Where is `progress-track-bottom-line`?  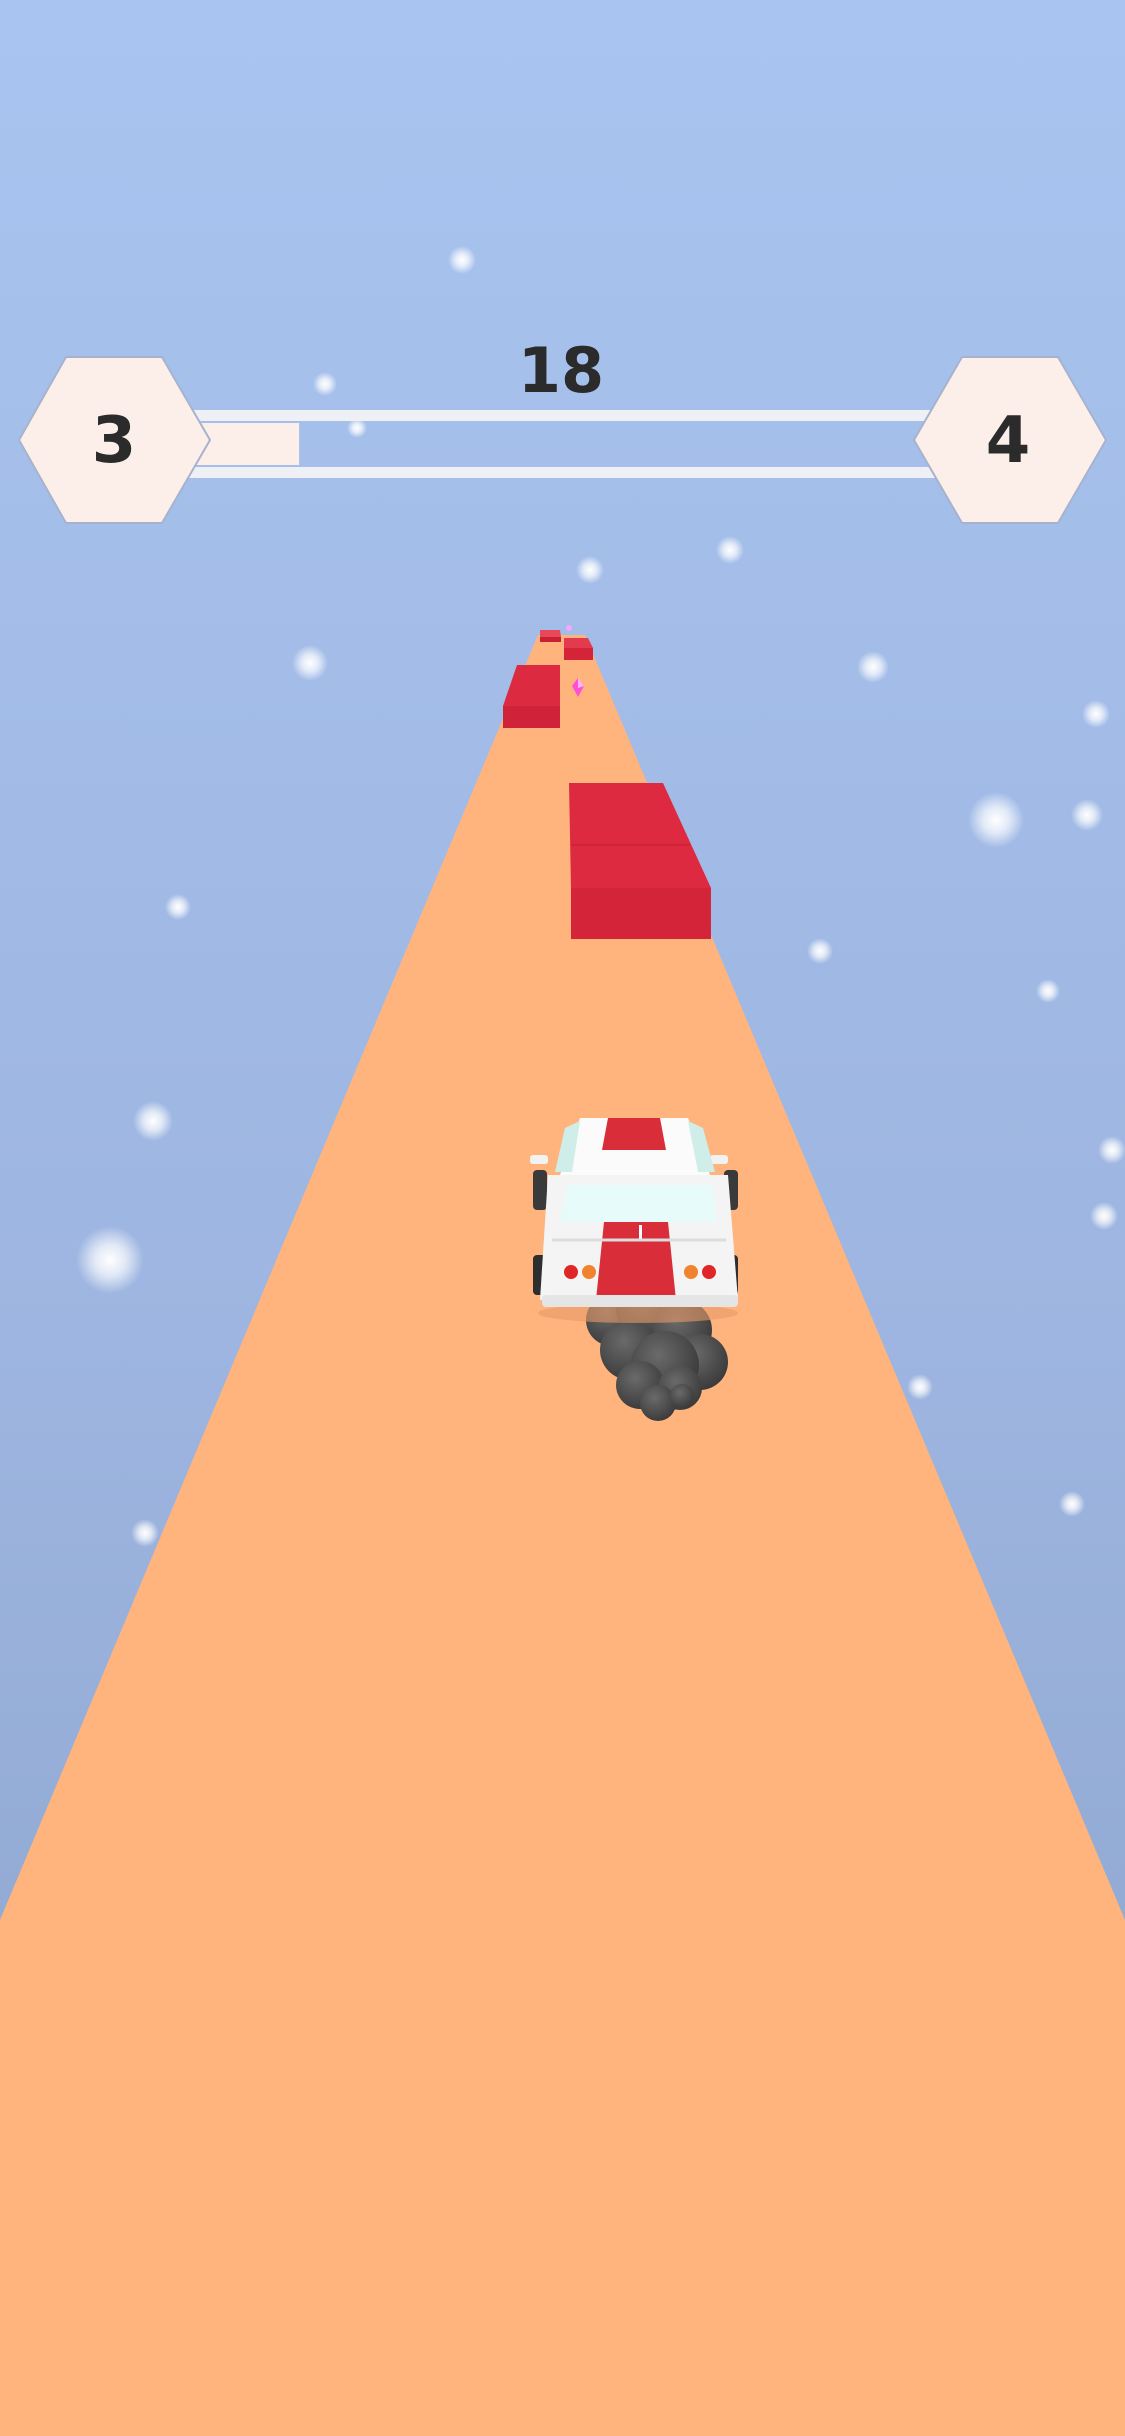
progress-track-bottom-line is located at coordinates (563, 472).